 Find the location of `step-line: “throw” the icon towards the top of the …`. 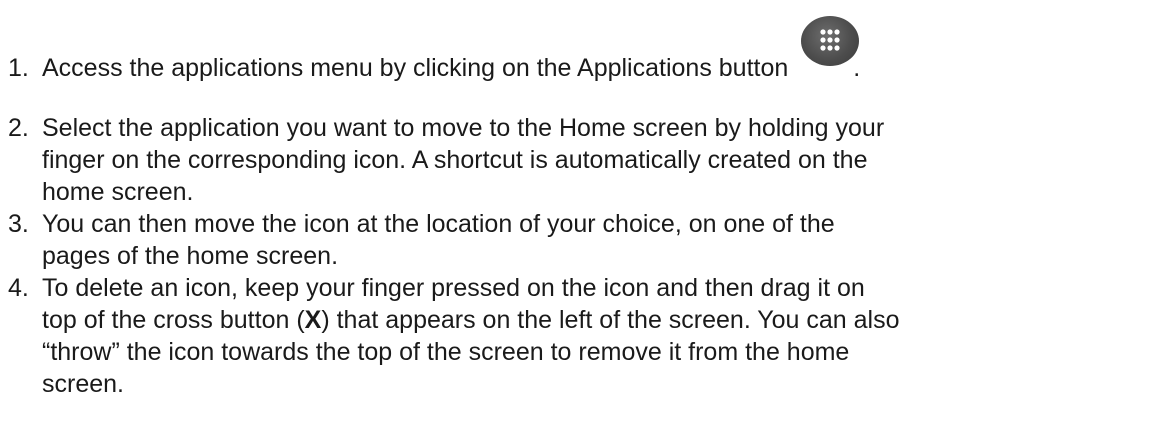

step-line: “throw” the icon towards the top of the … is located at coordinates (446, 352).